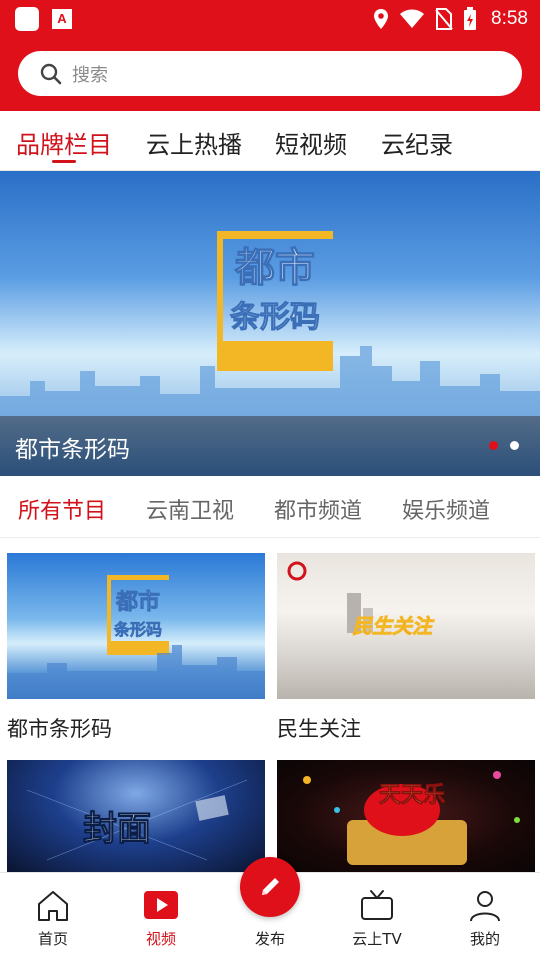 Image resolution: width=540 pixels, height=960 pixels. I want to click on nav-home-label: 首页, so click(52, 939).